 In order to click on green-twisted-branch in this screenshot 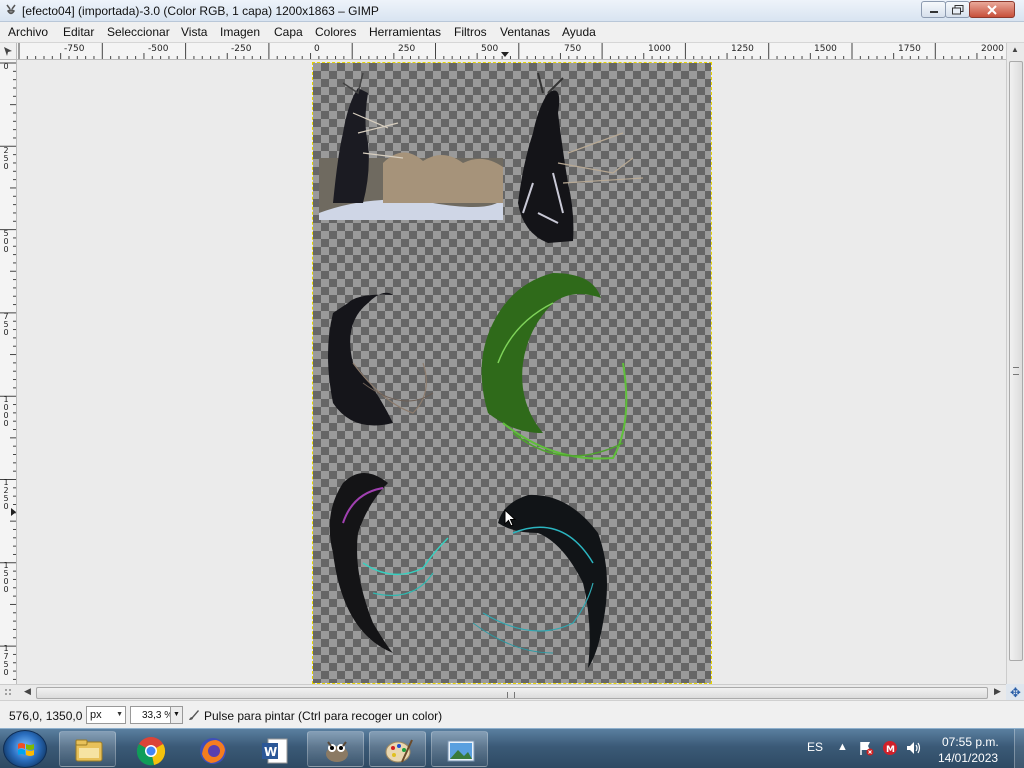, I will do `click(554, 366)`.